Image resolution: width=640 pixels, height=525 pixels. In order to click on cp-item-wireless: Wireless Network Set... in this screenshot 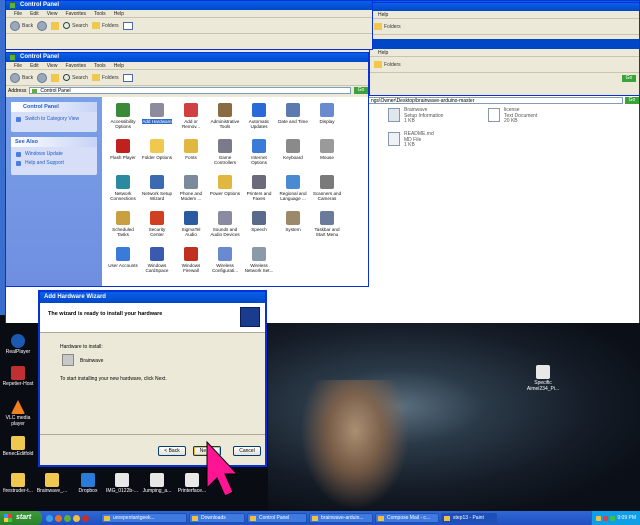, I will do `click(259, 262)`.